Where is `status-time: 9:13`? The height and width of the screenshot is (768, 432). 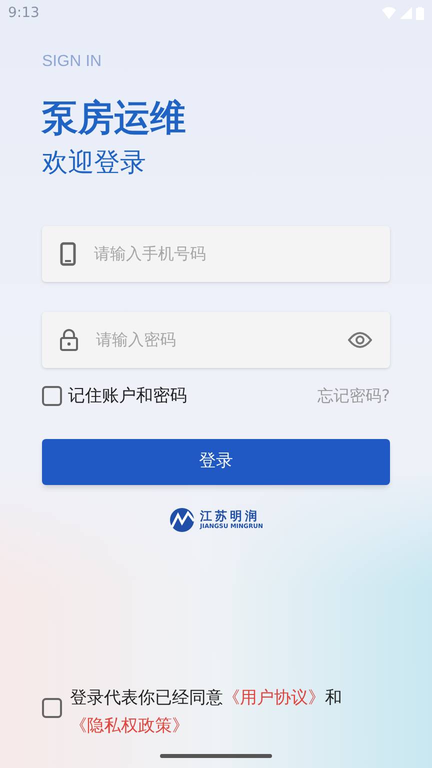
status-time: 9:13 is located at coordinates (24, 13).